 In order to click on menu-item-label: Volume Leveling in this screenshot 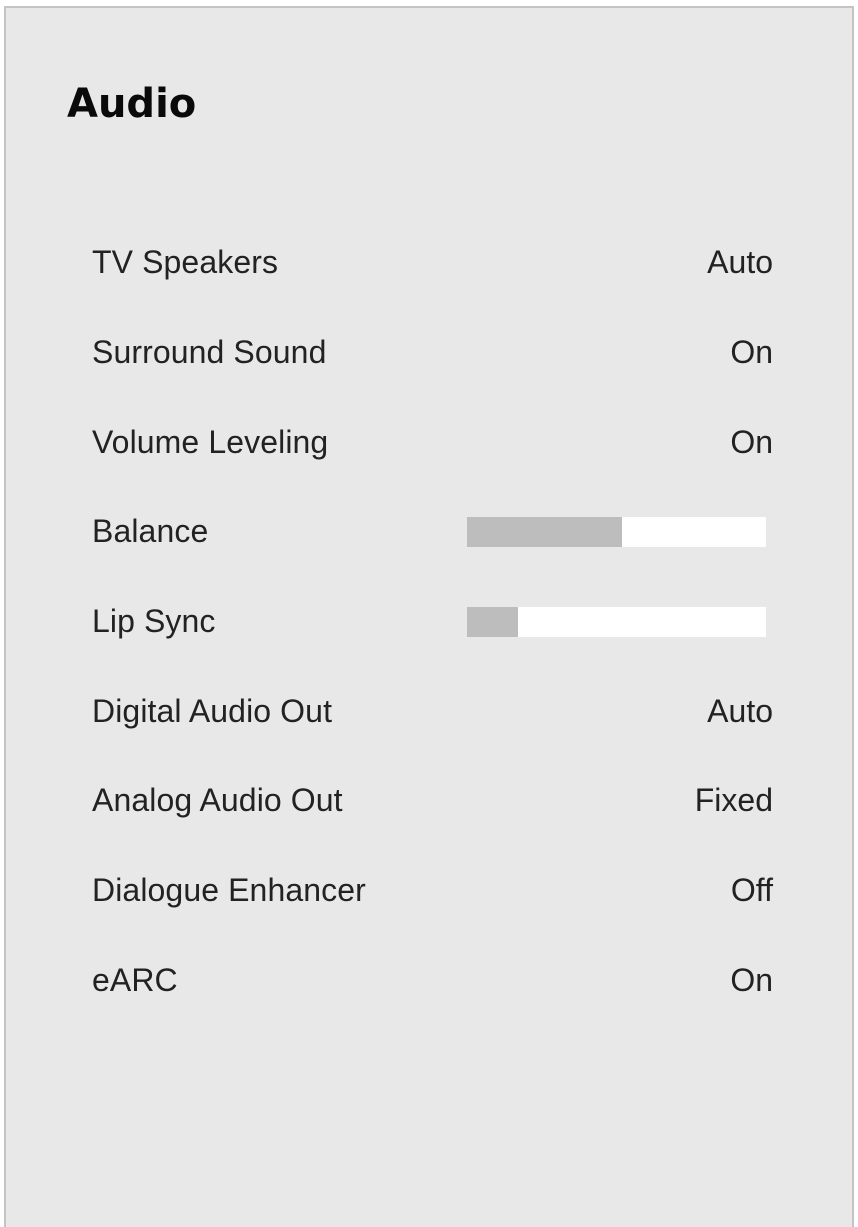, I will do `click(210, 441)`.